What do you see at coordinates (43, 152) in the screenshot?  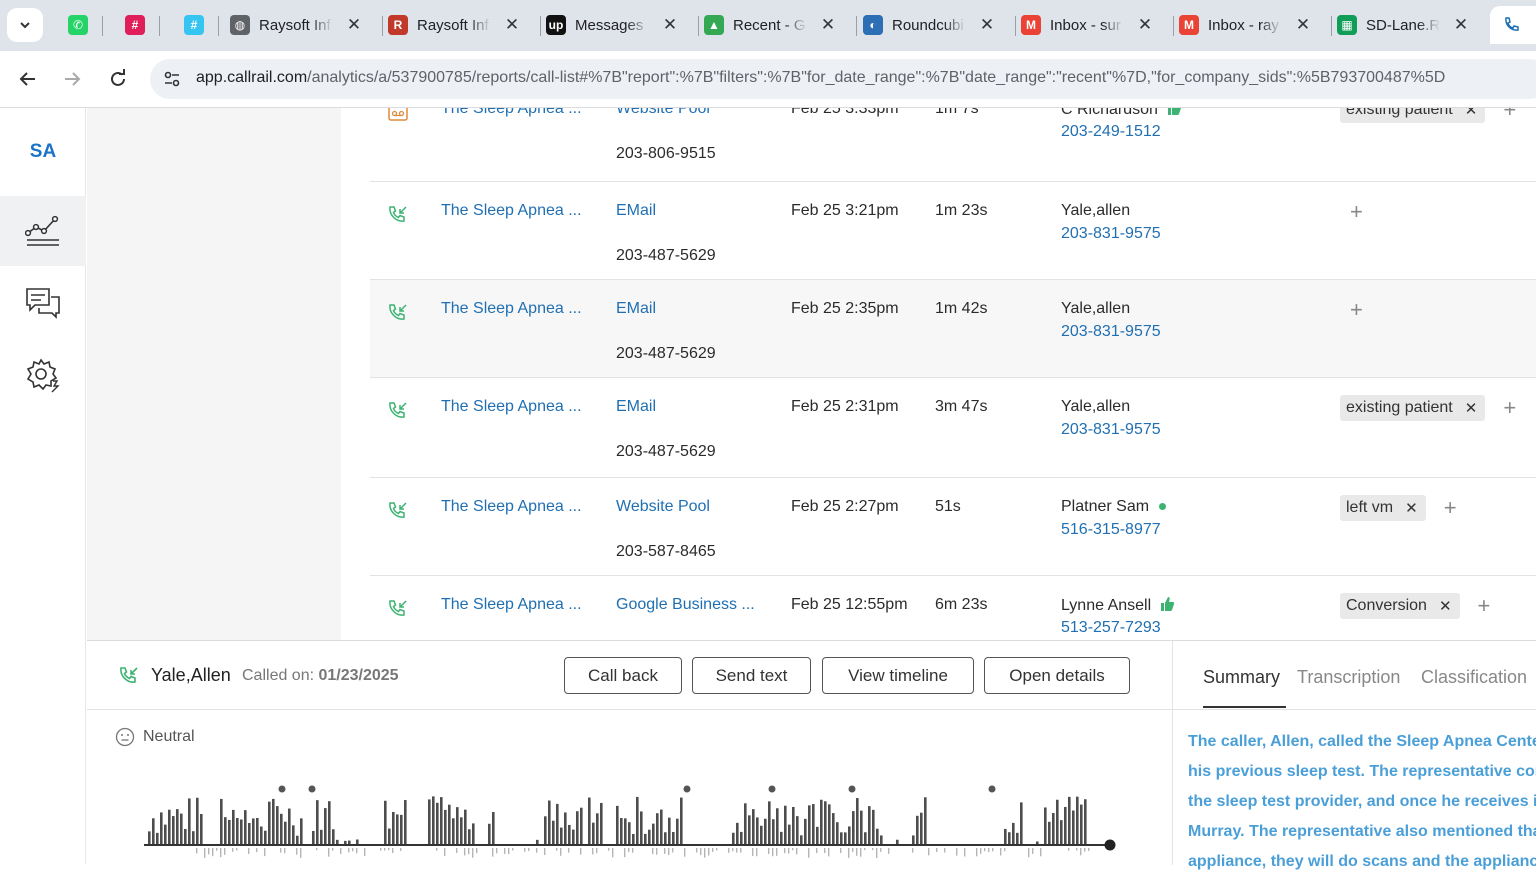 I see `account-initials: SA` at bounding box center [43, 152].